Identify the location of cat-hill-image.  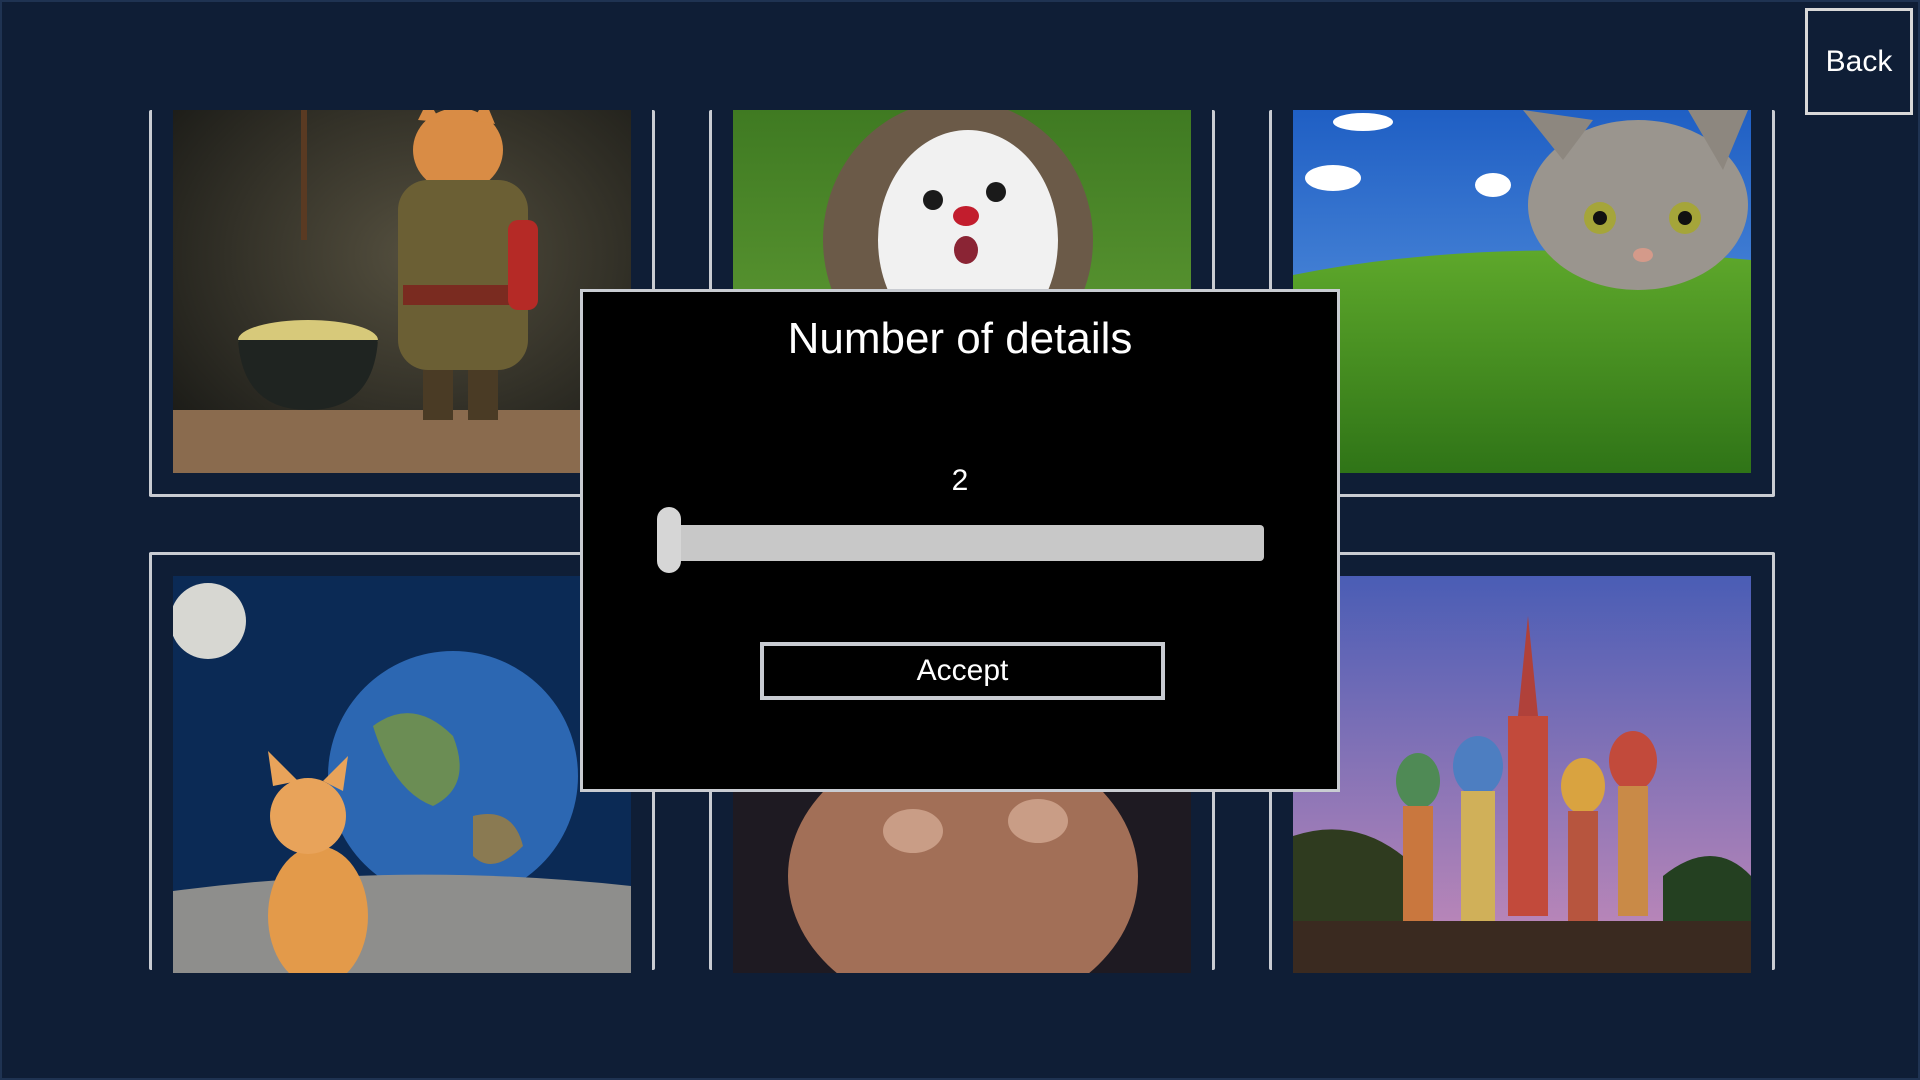
(1522, 291).